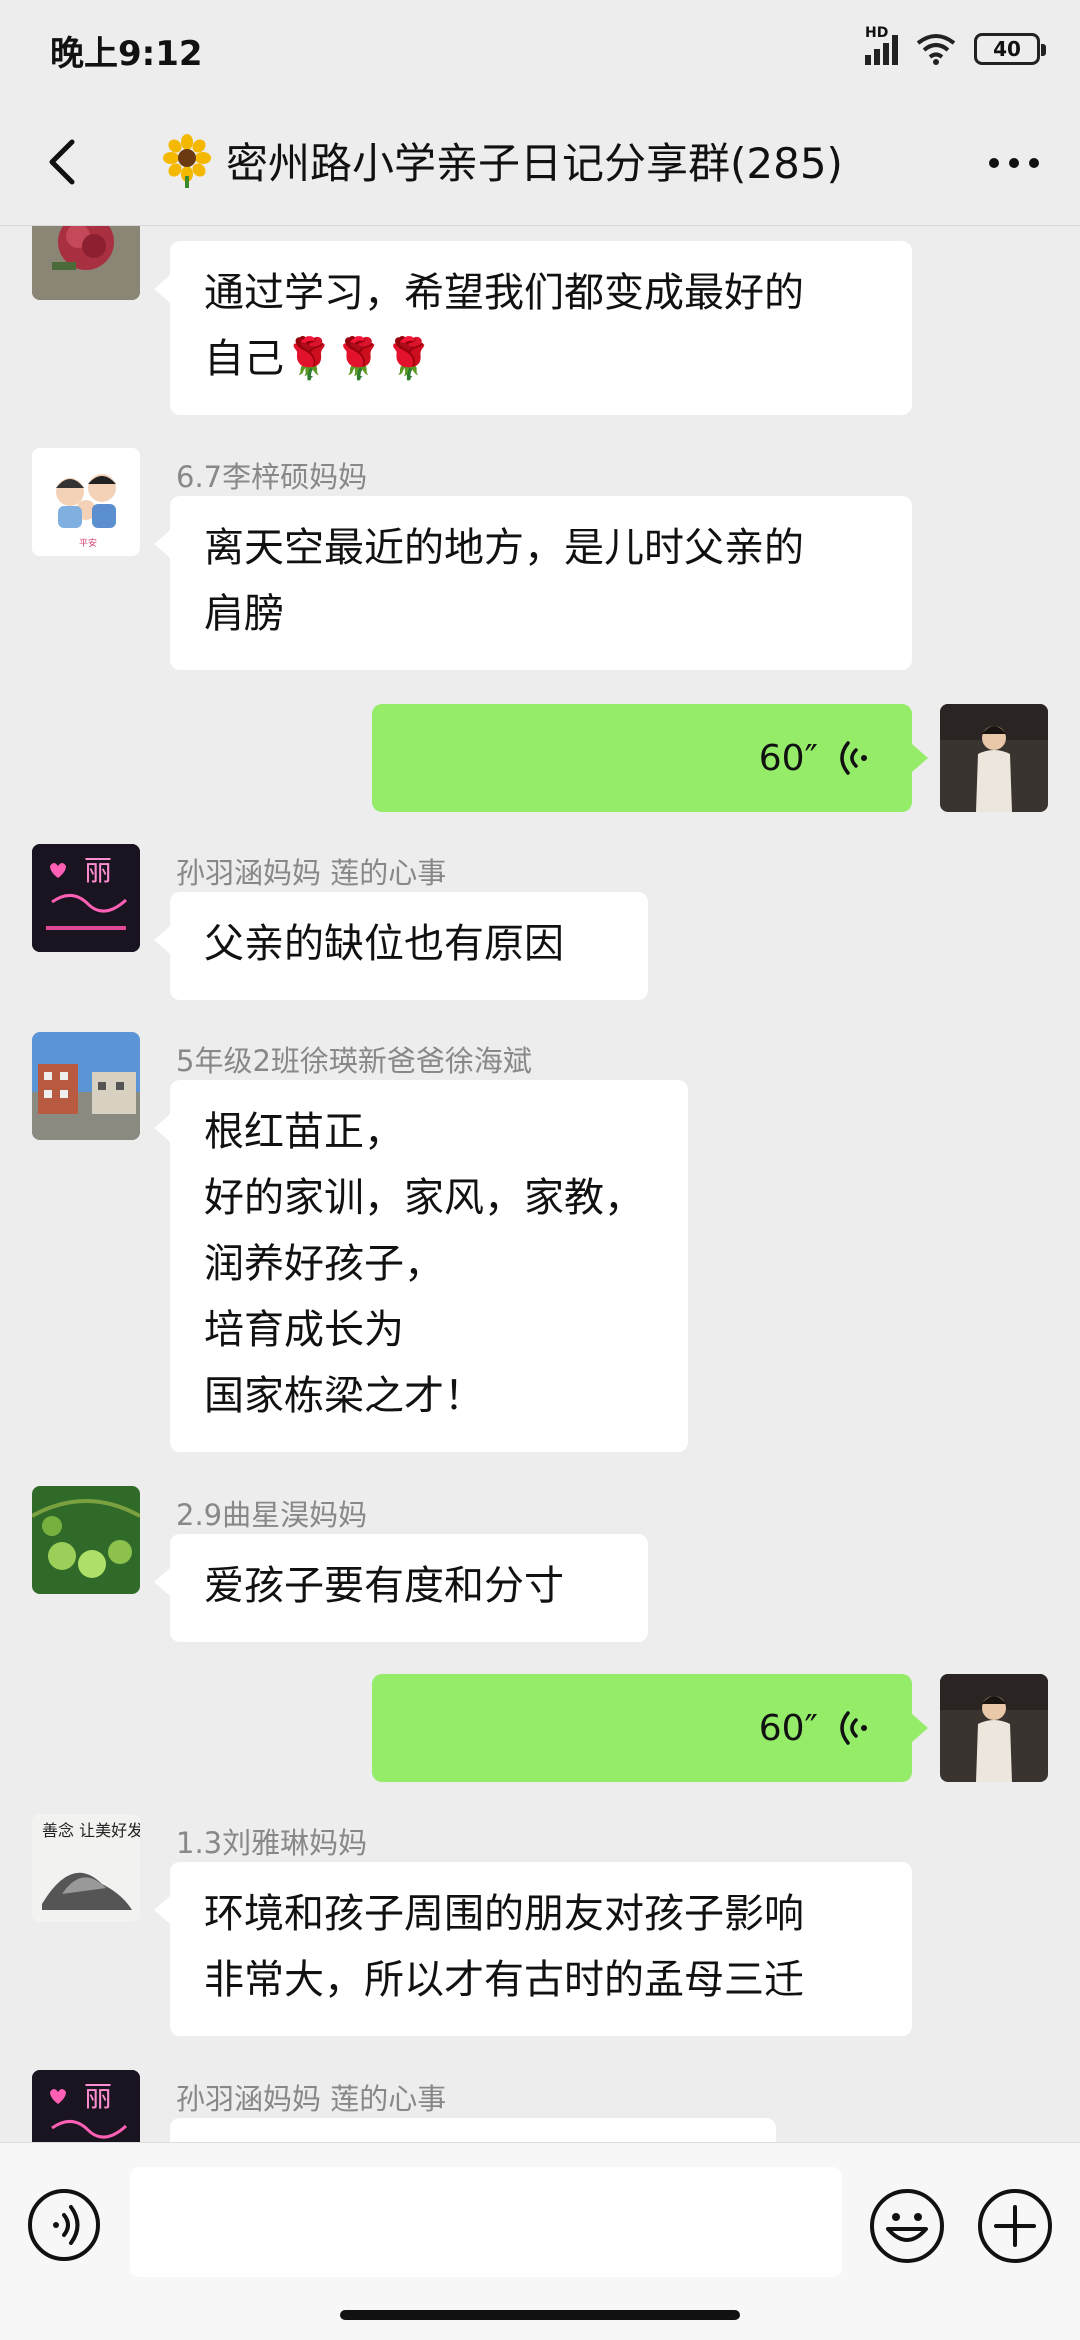 This screenshot has height=2340, width=1080. I want to click on page-title: 密州路小学亲子日记分享群(285), so click(501, 160).